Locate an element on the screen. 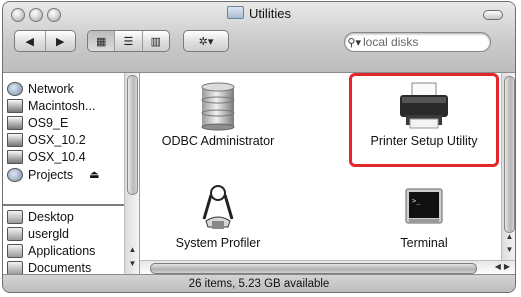  back-button: ◀ is located at coordinates (30, 41).